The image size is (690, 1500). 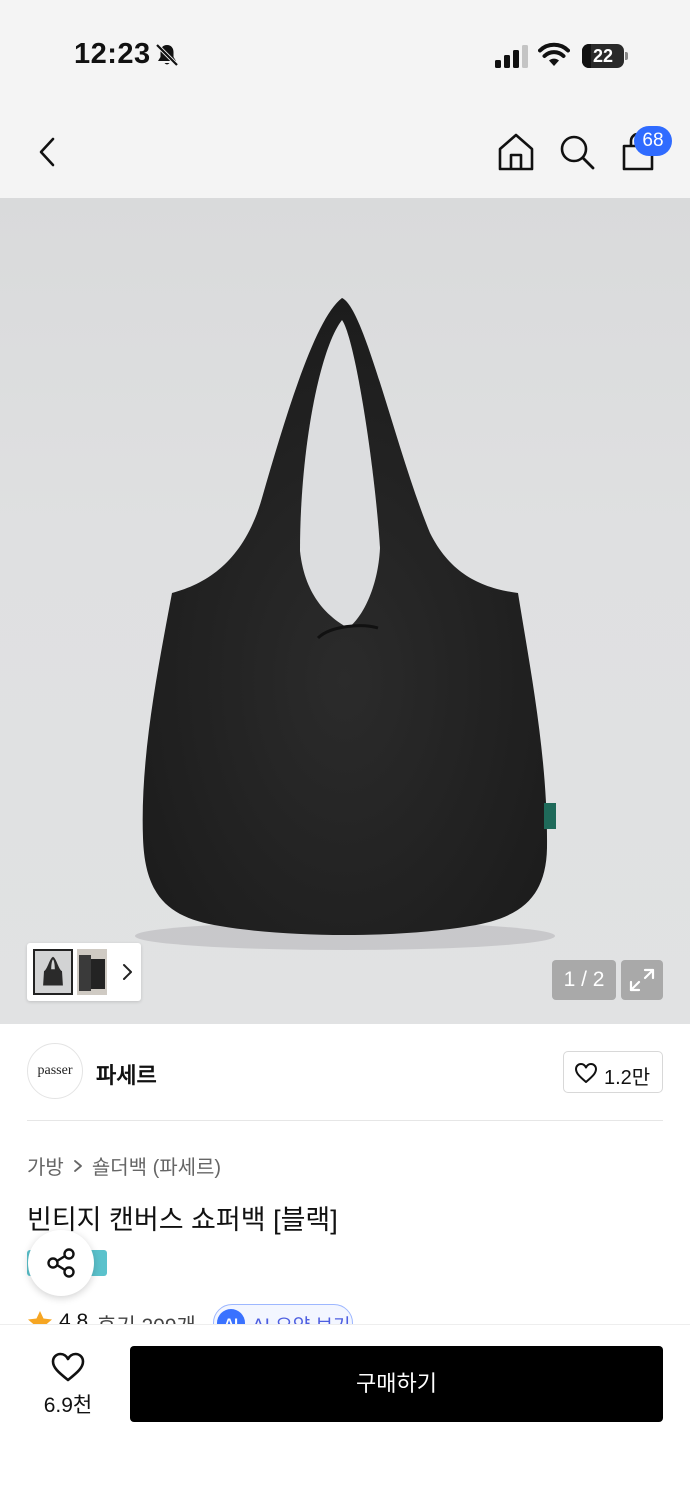 What do you see at coordinates (516, 152) in the screenshot?
I see `home-icon` at bounding box center [516, 152].